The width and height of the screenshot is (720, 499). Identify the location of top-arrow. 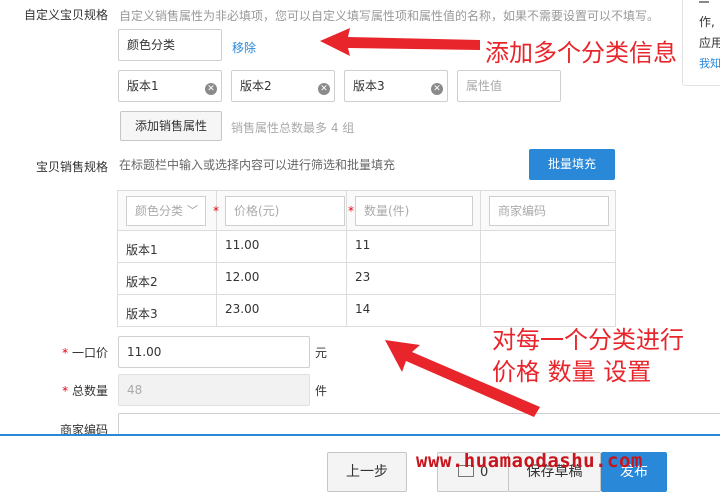
(400, 42).